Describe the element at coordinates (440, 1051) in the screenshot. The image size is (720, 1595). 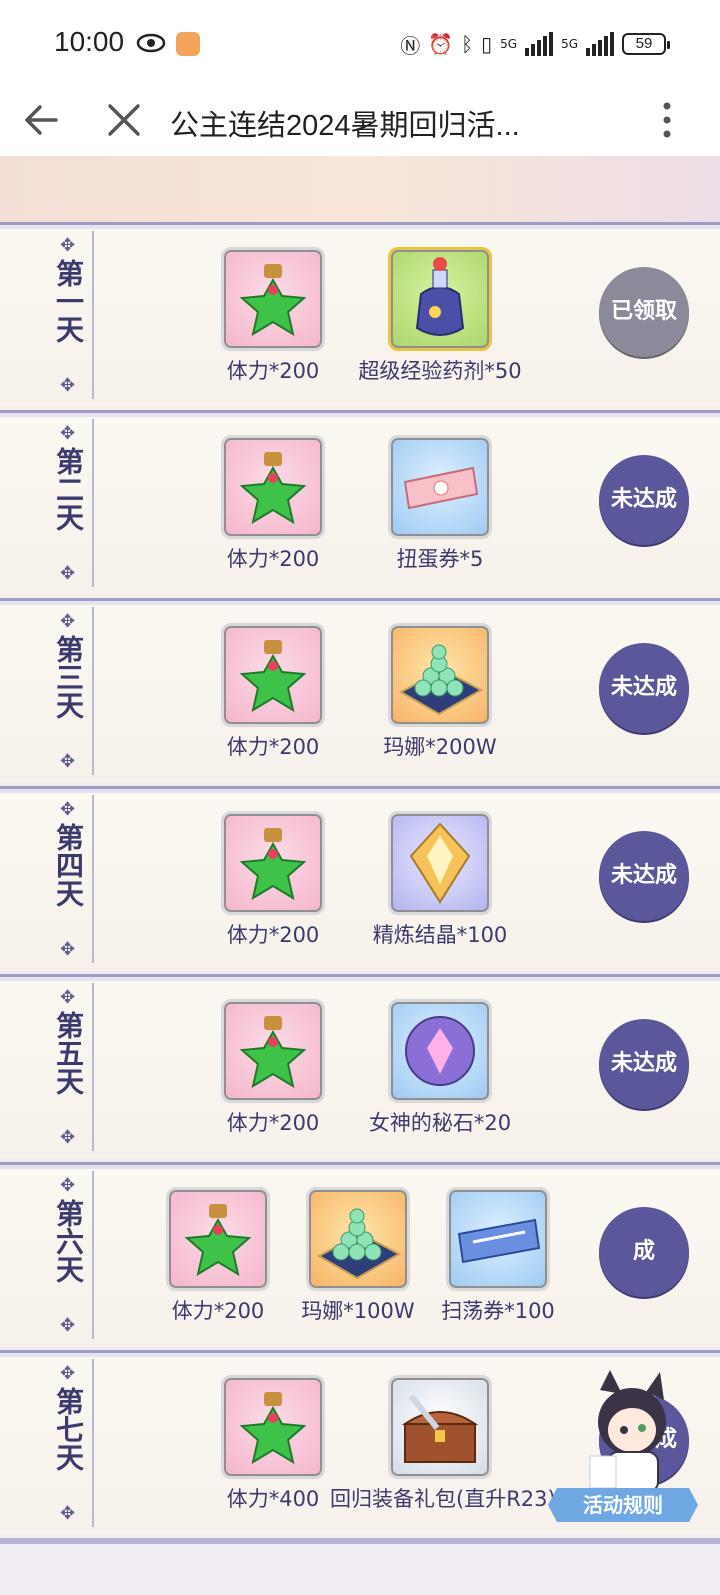
I see `goddess-stone-icon` at that location.